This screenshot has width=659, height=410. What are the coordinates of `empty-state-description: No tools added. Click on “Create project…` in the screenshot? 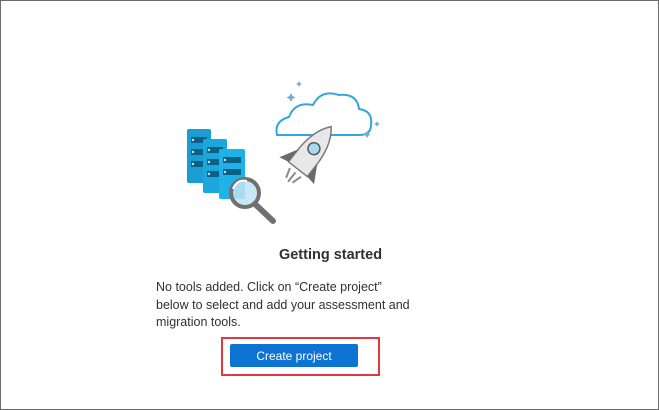 It's located at (283, 304).